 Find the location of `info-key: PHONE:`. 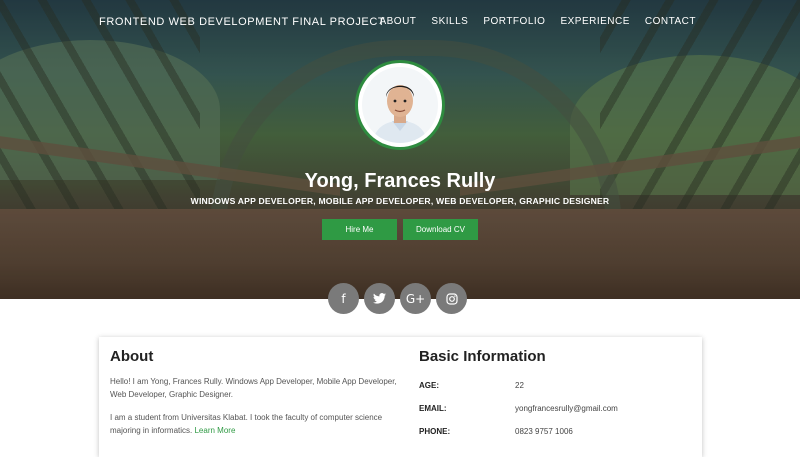

info-key: PHONE: is located at coordinates (435, 431).